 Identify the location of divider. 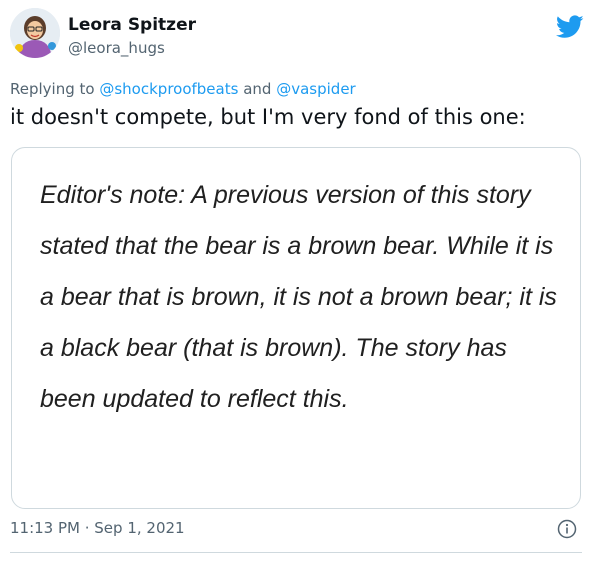
(296, 552).